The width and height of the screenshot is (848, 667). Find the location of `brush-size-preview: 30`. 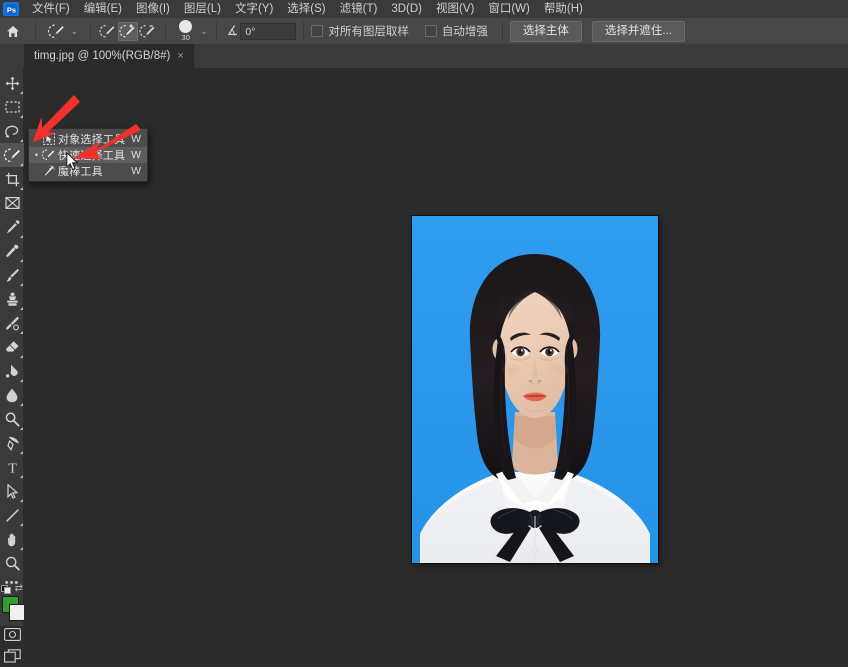

brush-size-preview: 30 is located at coordinates (186, 31).